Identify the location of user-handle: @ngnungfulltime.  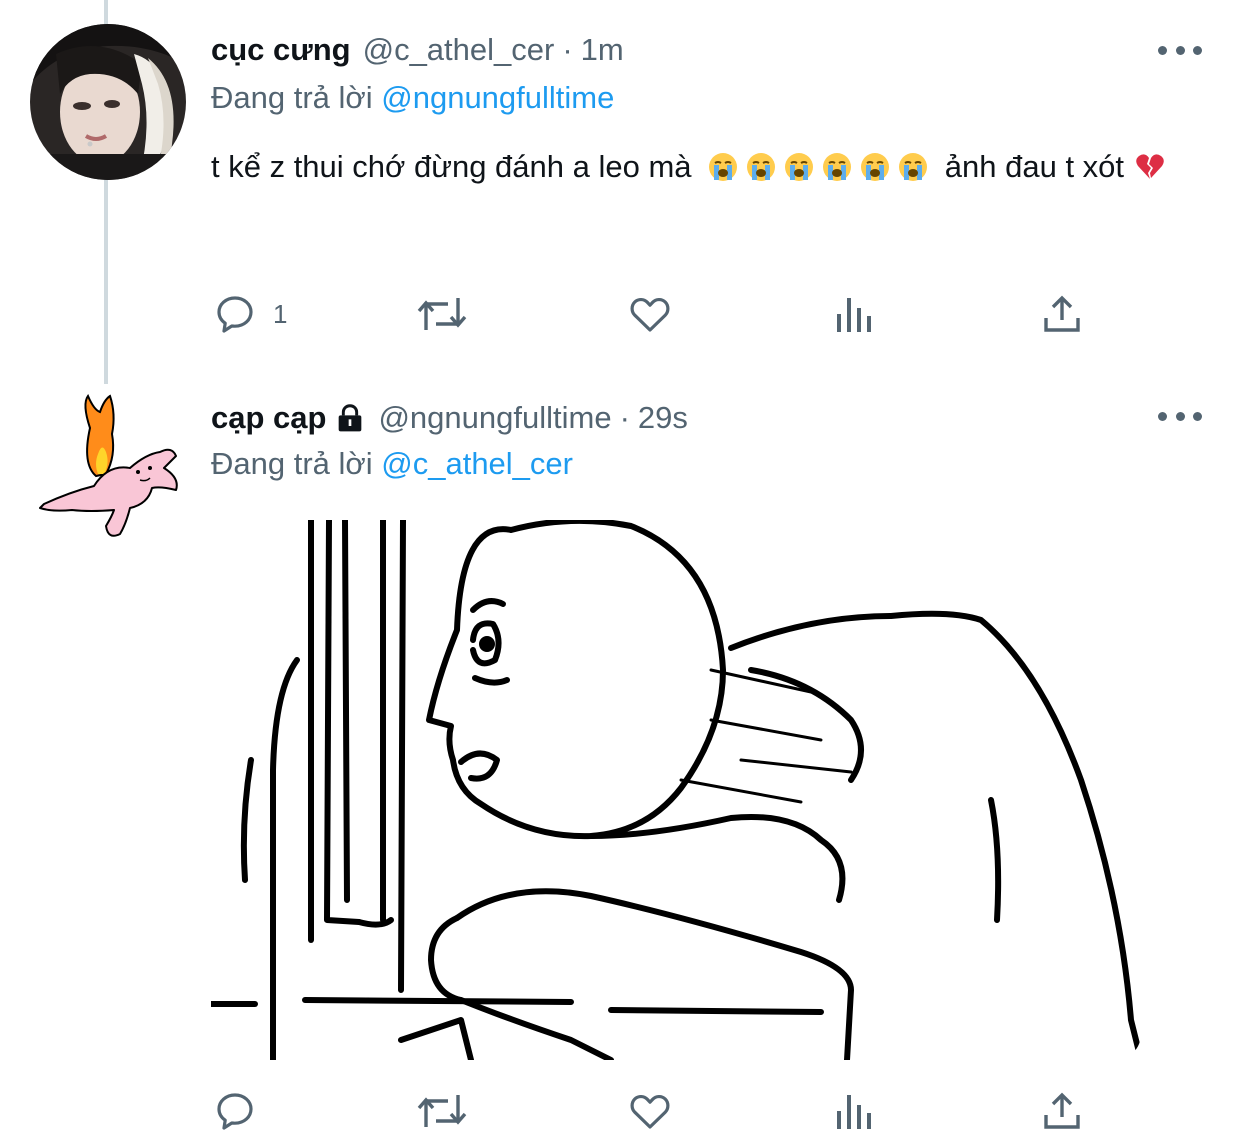
(494, 418).